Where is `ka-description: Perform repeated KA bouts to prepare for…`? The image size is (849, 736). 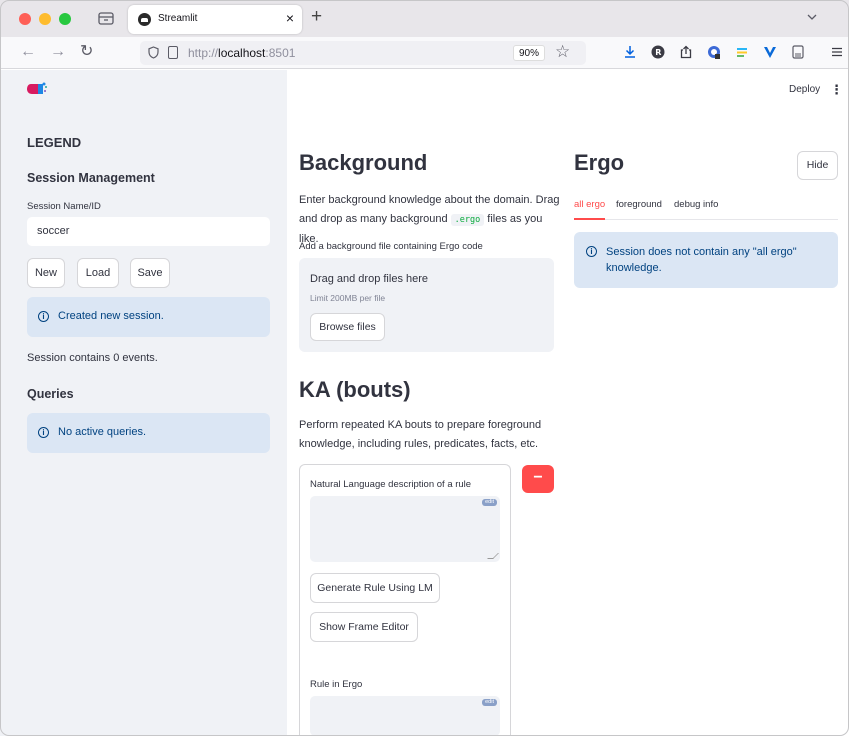
ka-description: Perform repeated KA bouts to prepare for… is located at coordinates (420, 434).